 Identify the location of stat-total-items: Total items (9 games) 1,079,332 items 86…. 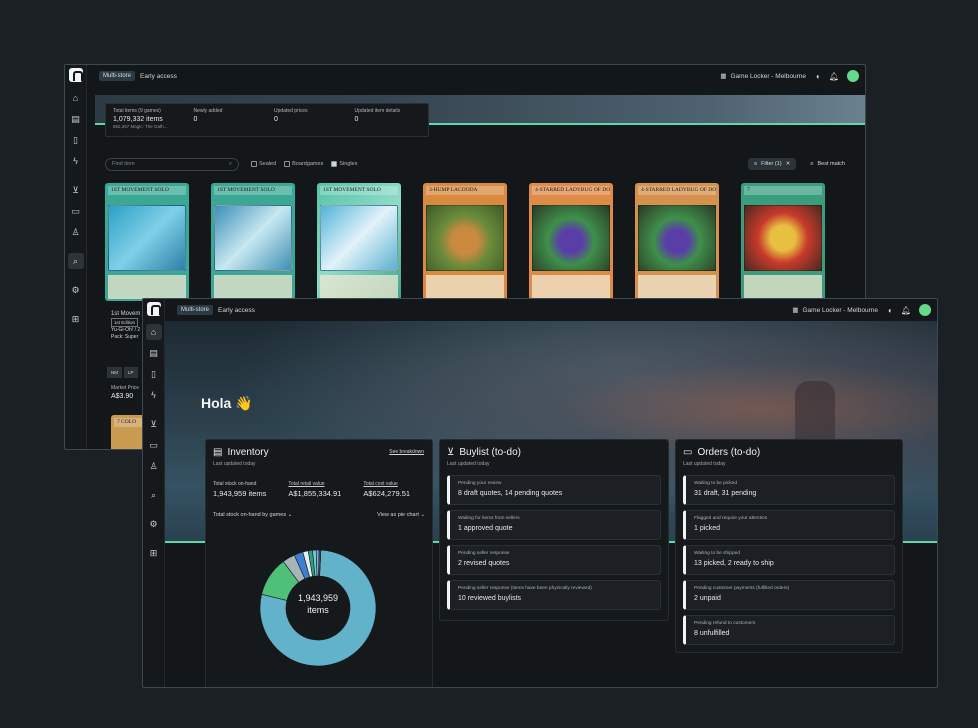
(140, 118).